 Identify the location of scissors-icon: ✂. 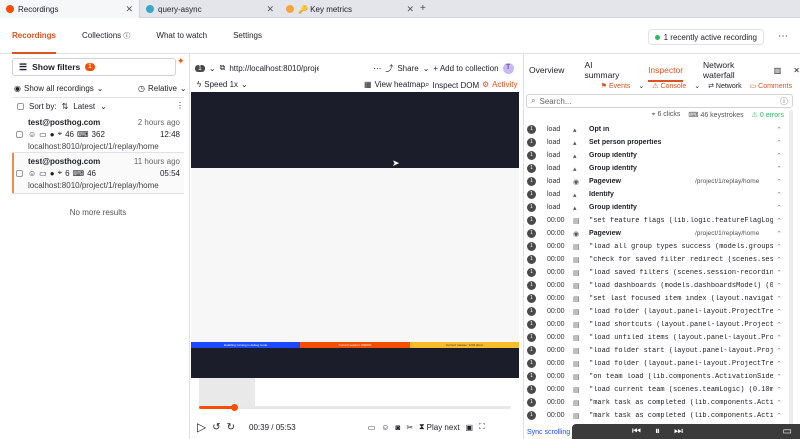
(409, 427).